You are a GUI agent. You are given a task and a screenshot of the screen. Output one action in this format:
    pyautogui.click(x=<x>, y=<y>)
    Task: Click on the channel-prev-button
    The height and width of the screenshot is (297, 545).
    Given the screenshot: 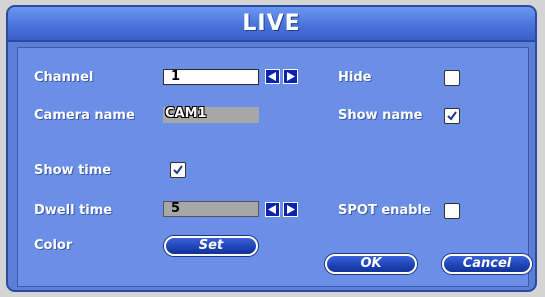 What is the action you would take?
    pyautogui.click(x=272, y=76)
    